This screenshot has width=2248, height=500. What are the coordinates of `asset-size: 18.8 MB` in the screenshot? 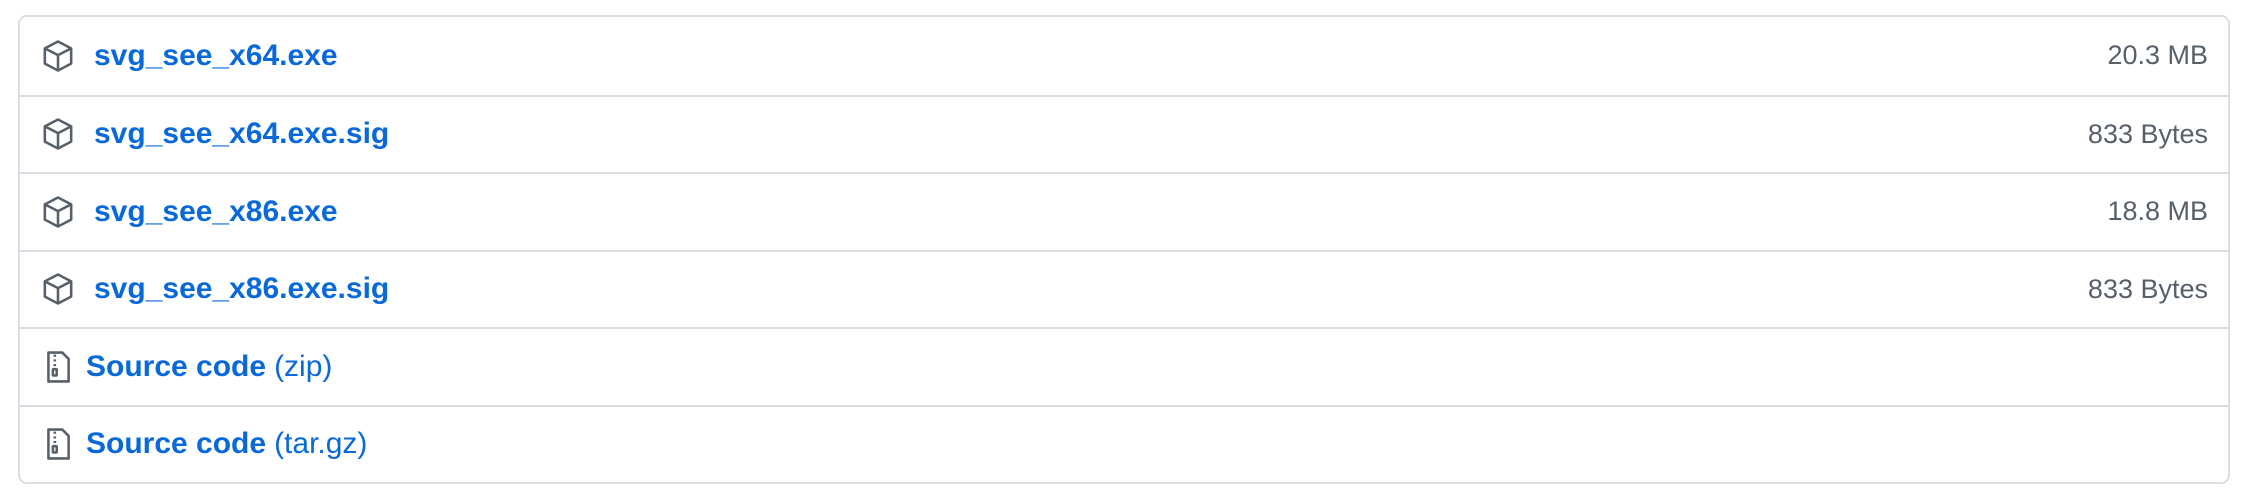 It's located at (2157, 211).